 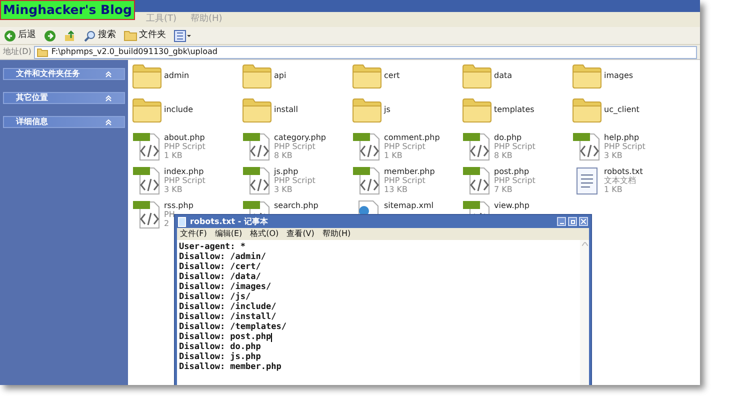 I want to click on file-name: rss.php, so click(x=179, y=205).